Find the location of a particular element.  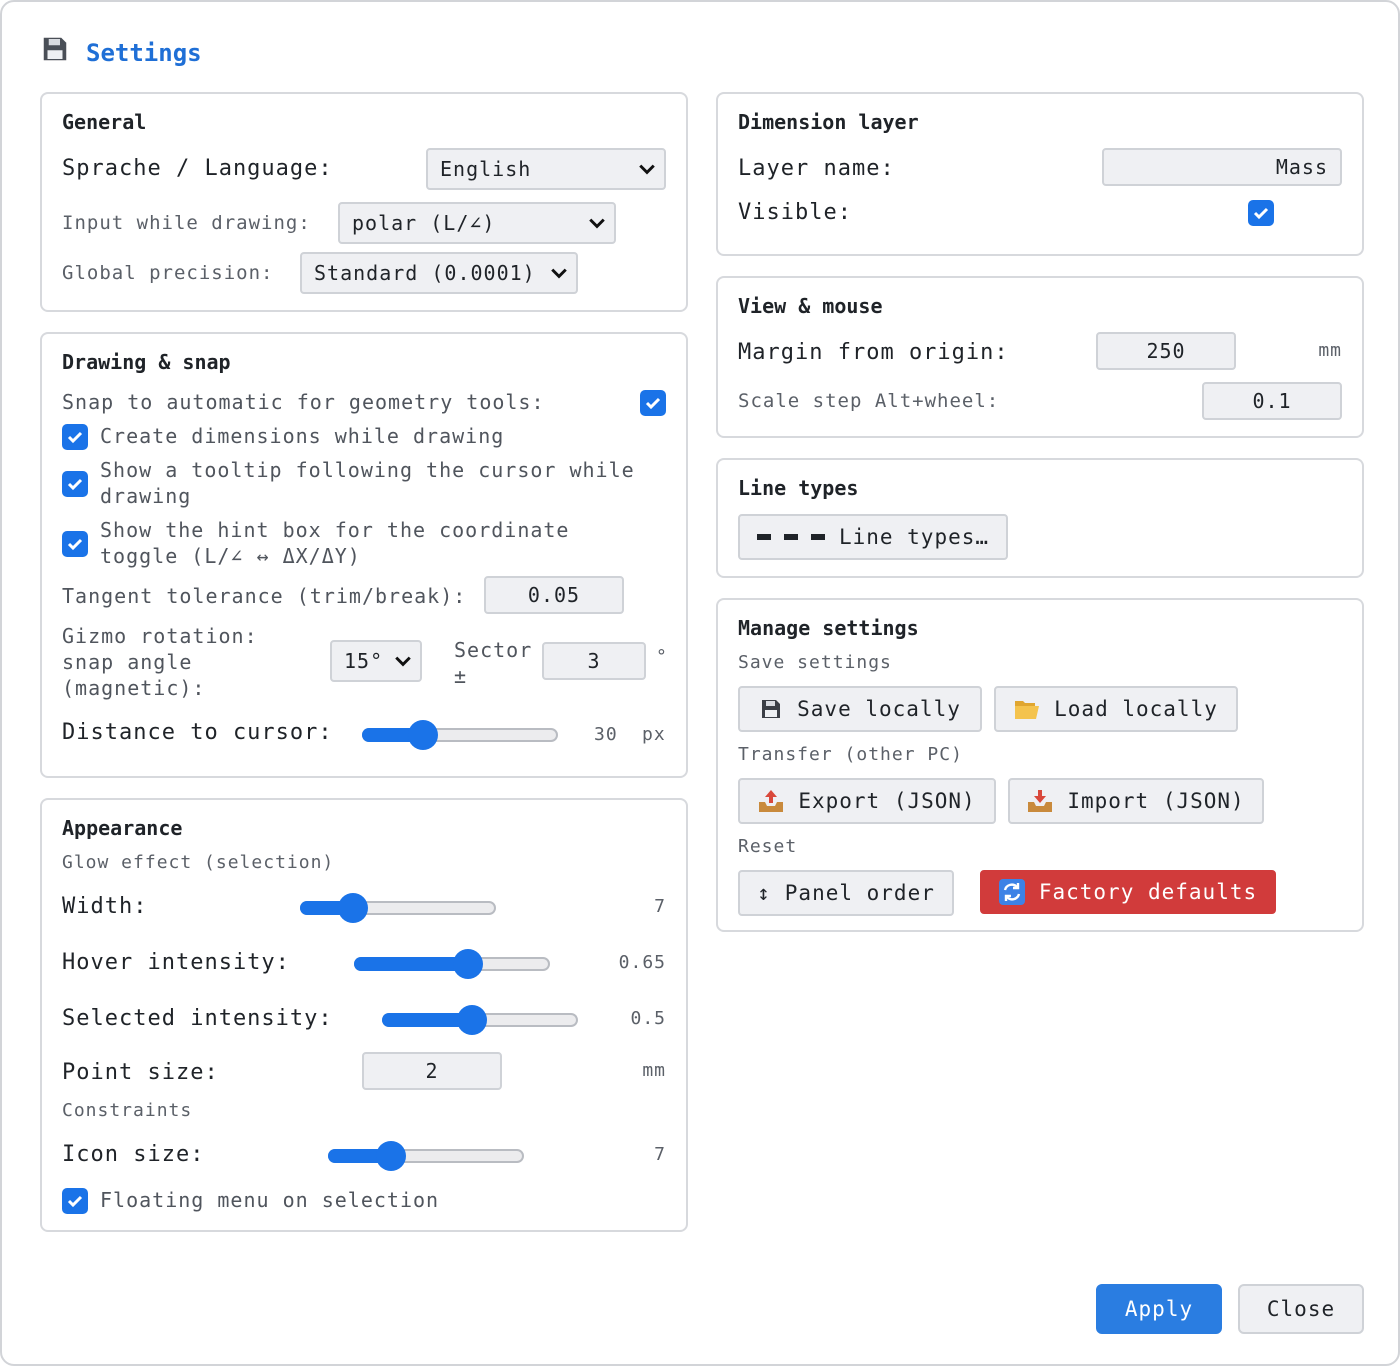

language-select-value: English is located at coordinates (486, 169).